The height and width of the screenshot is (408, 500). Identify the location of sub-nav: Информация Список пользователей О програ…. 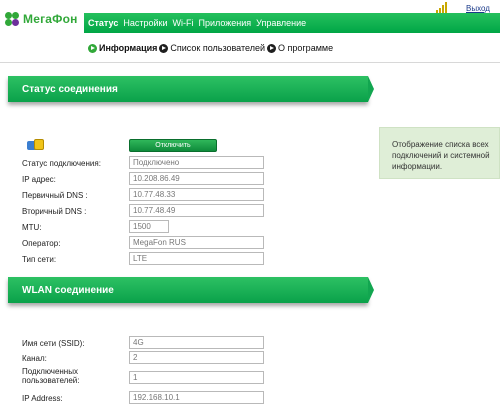
(211, 48).